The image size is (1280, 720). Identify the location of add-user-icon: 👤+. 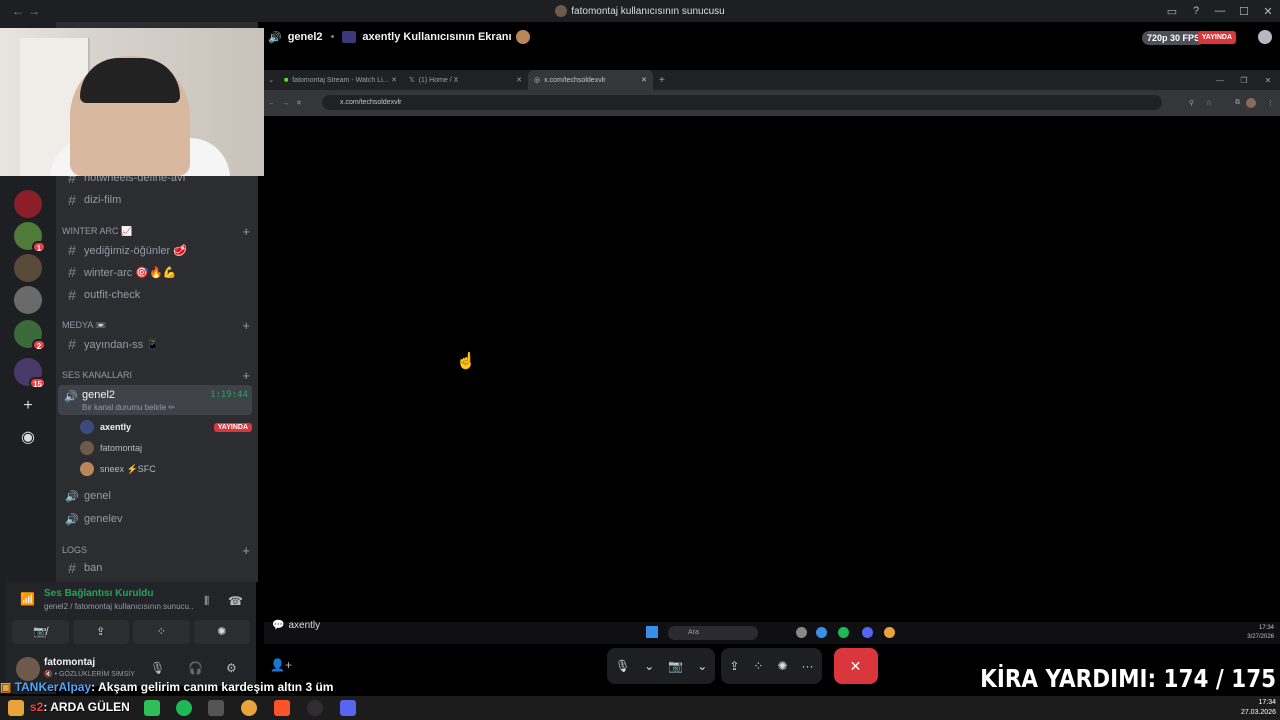
(281, 665).